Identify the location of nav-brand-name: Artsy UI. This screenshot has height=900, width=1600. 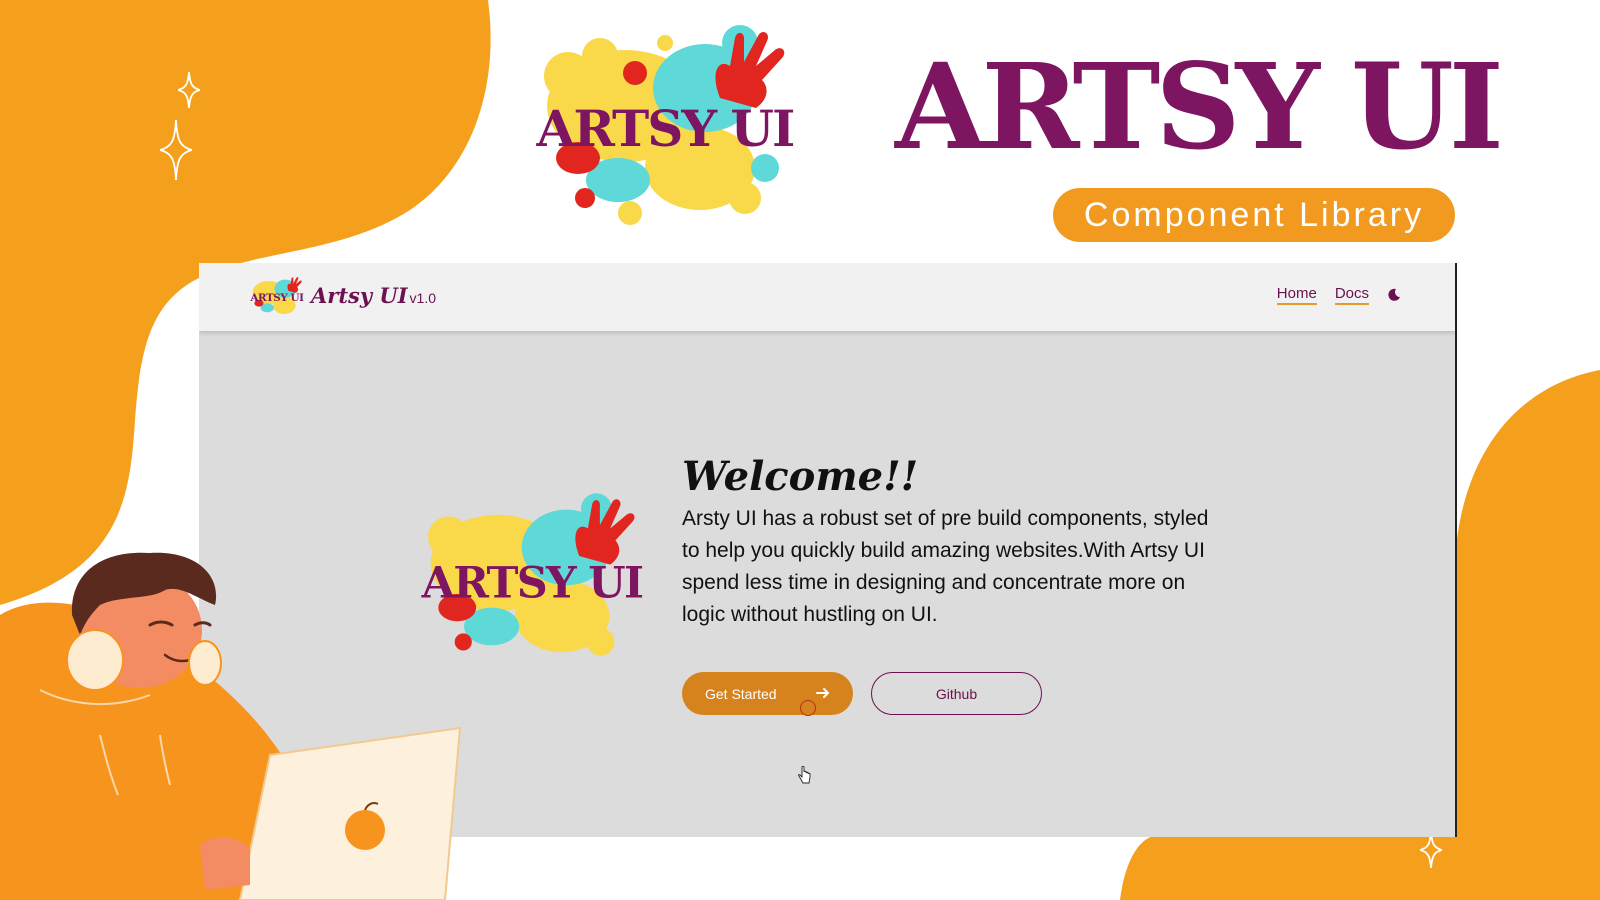
(359, 295).